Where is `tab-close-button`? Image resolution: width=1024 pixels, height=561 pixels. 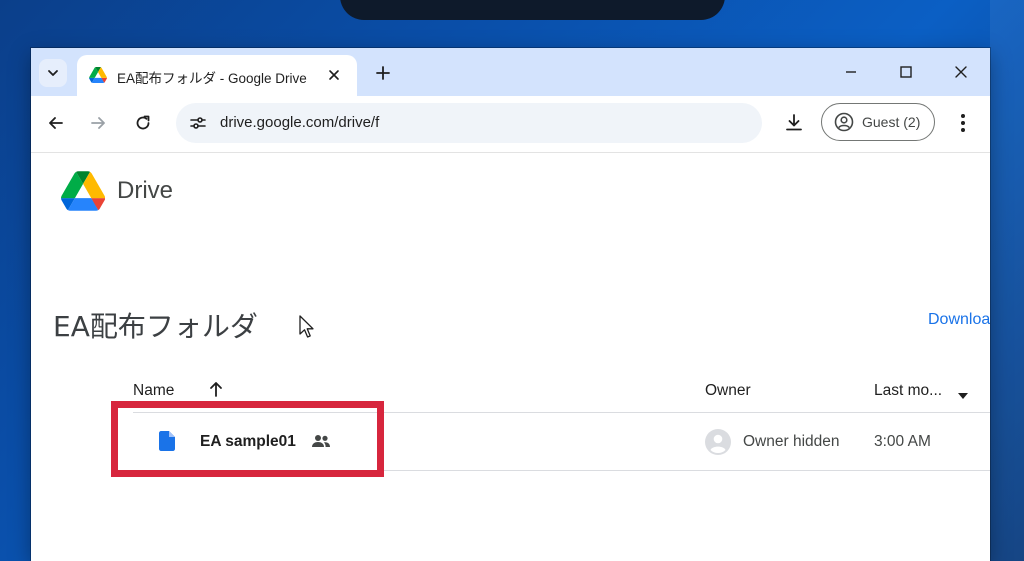 tab-close-button is located at coordinates (334, 75).